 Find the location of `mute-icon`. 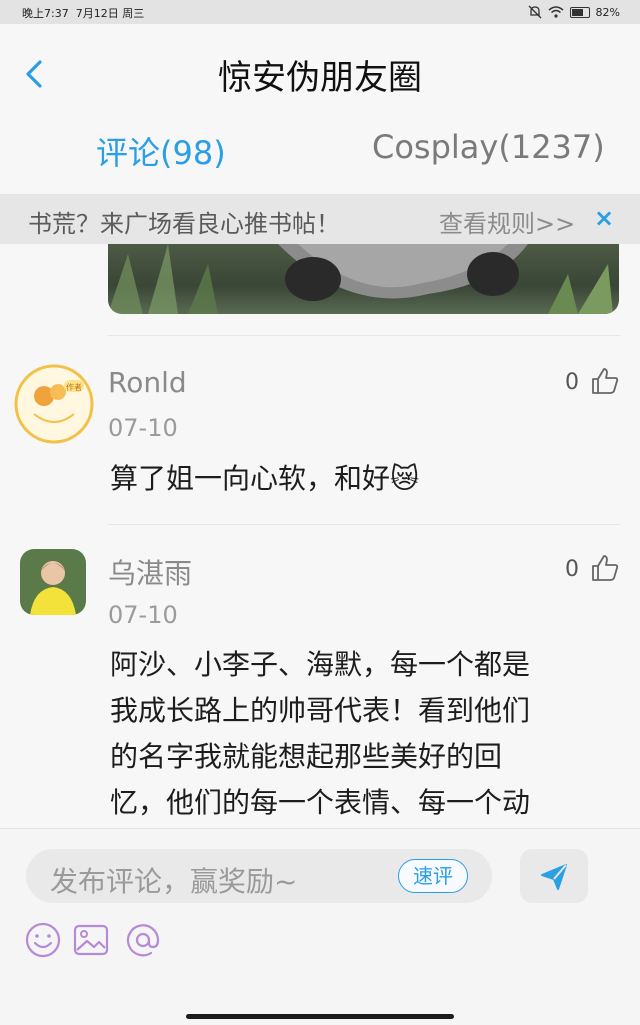

mute-icon is located at coordinates (535, 12).